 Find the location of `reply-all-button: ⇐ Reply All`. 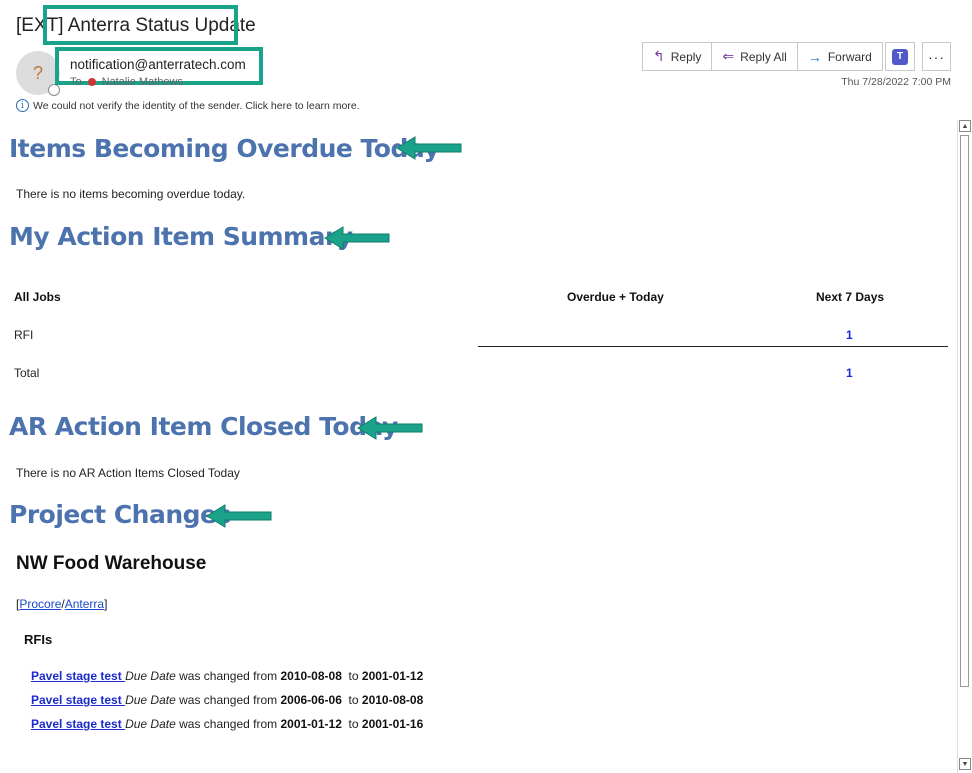

reply-all-button: ⇐ Reply All is located at coordinates (755, 56).